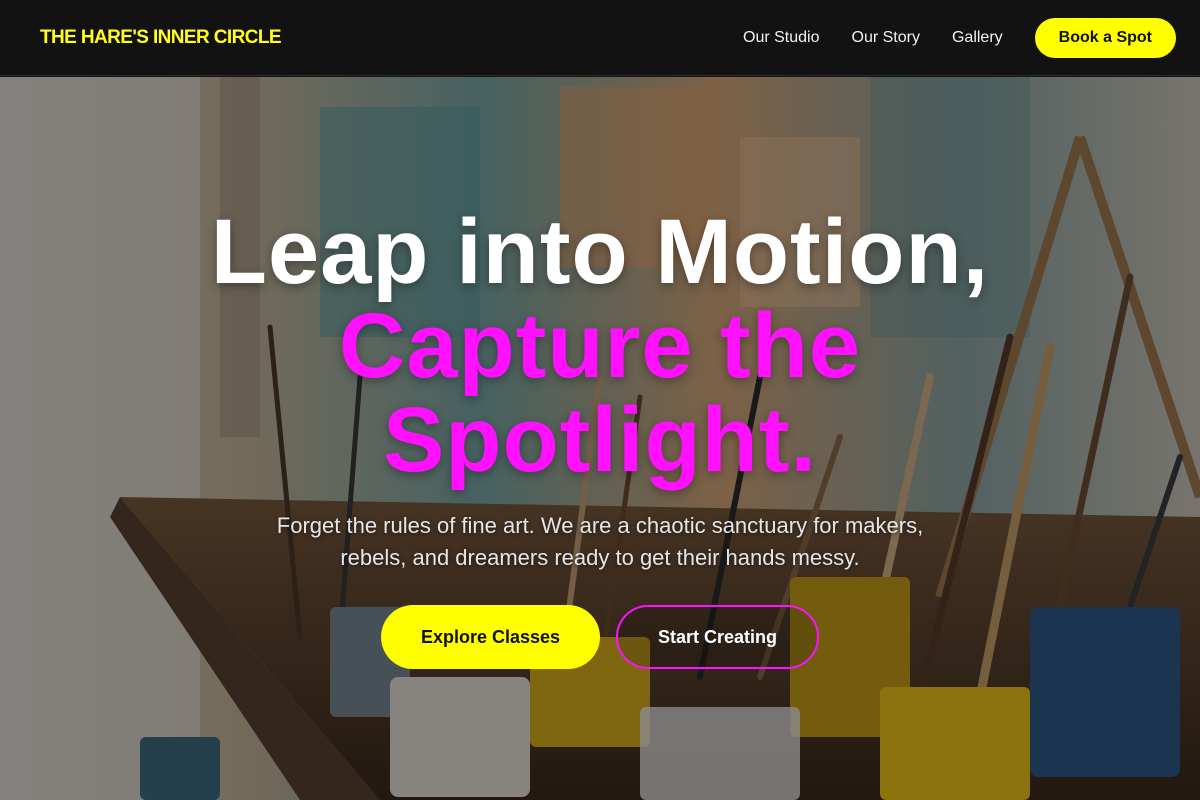 This screenshot has width=1200, height=800. What do you see at coordinates (781, 38) in the screenshot?
I see `nav-link-our-studio: Our Studio` at bounding box center [781, 38].